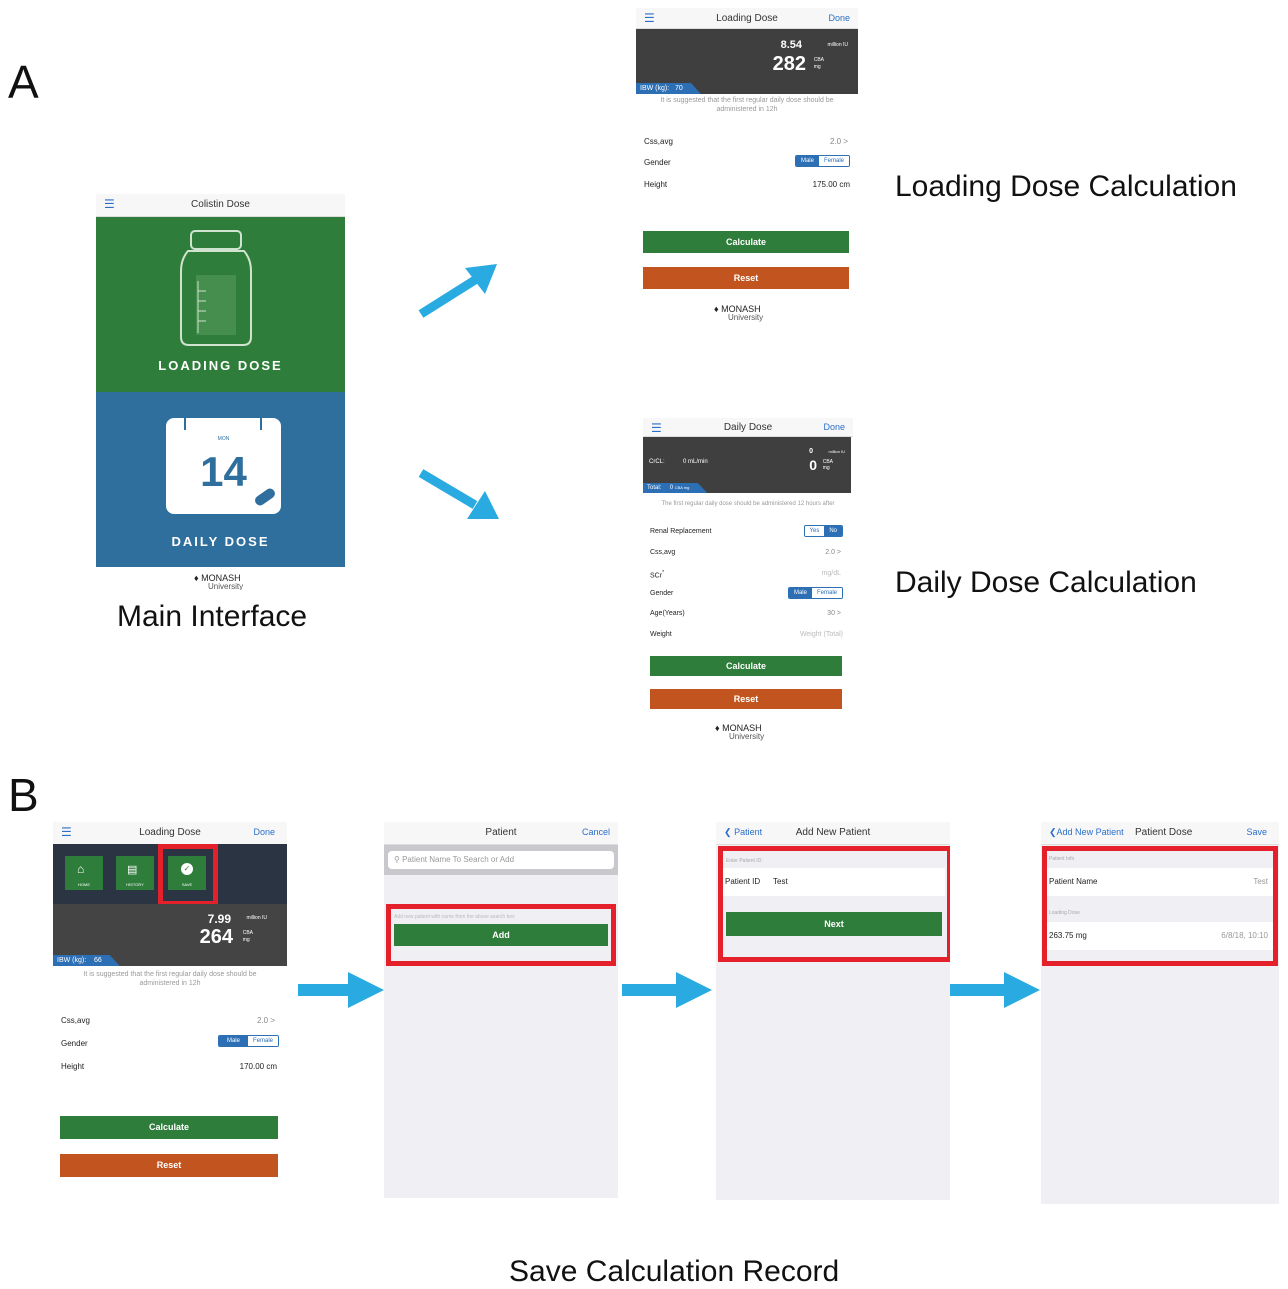 The width and height of the screenshot is (1288, 1289). What do you see at coordinates (668, 88) in the screenshot?
I see `ibw-tab: IBW (kg): 70` at bounding box center [668, 88].